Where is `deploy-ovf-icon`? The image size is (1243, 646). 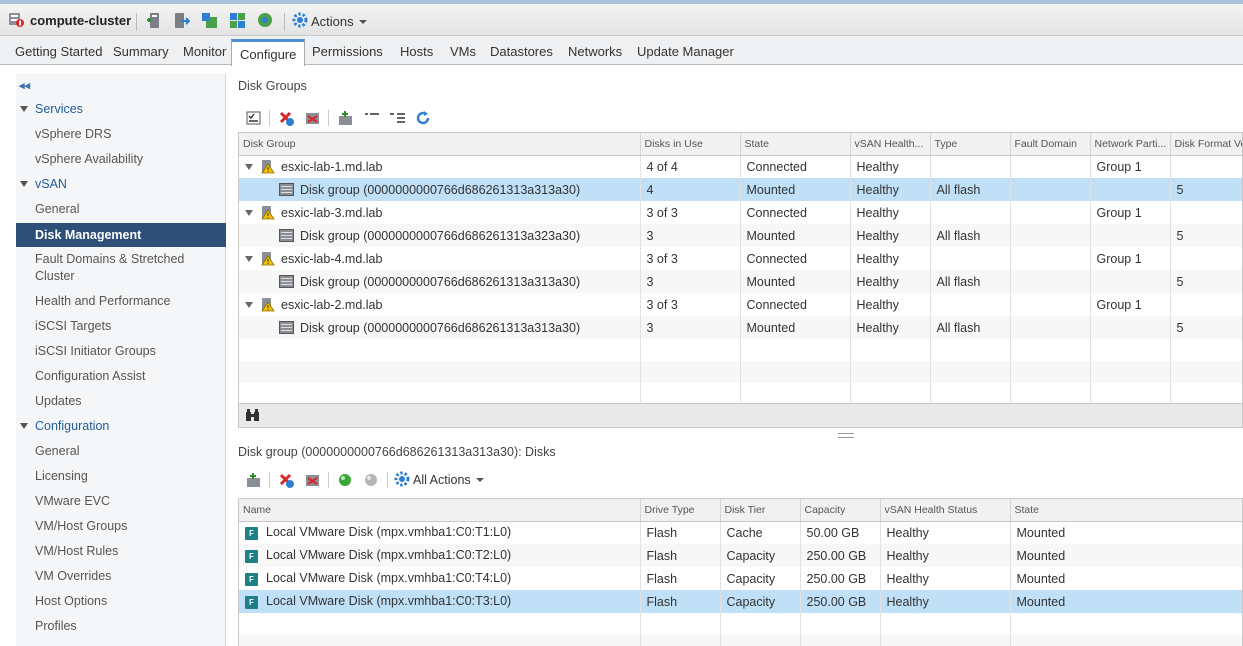 deploy-ovf-icon is located at coordinates (265, 20).